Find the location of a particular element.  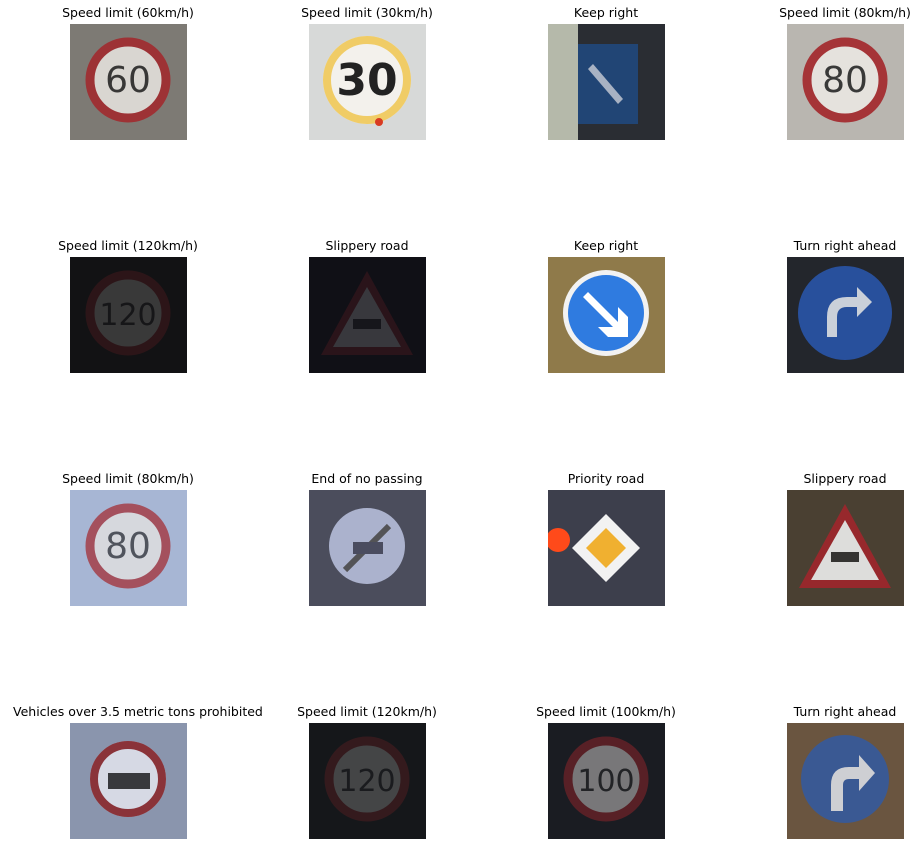

sign-cell: Vehicles over 3.5 metric tons prohibited is located at coordinates (138, 779).